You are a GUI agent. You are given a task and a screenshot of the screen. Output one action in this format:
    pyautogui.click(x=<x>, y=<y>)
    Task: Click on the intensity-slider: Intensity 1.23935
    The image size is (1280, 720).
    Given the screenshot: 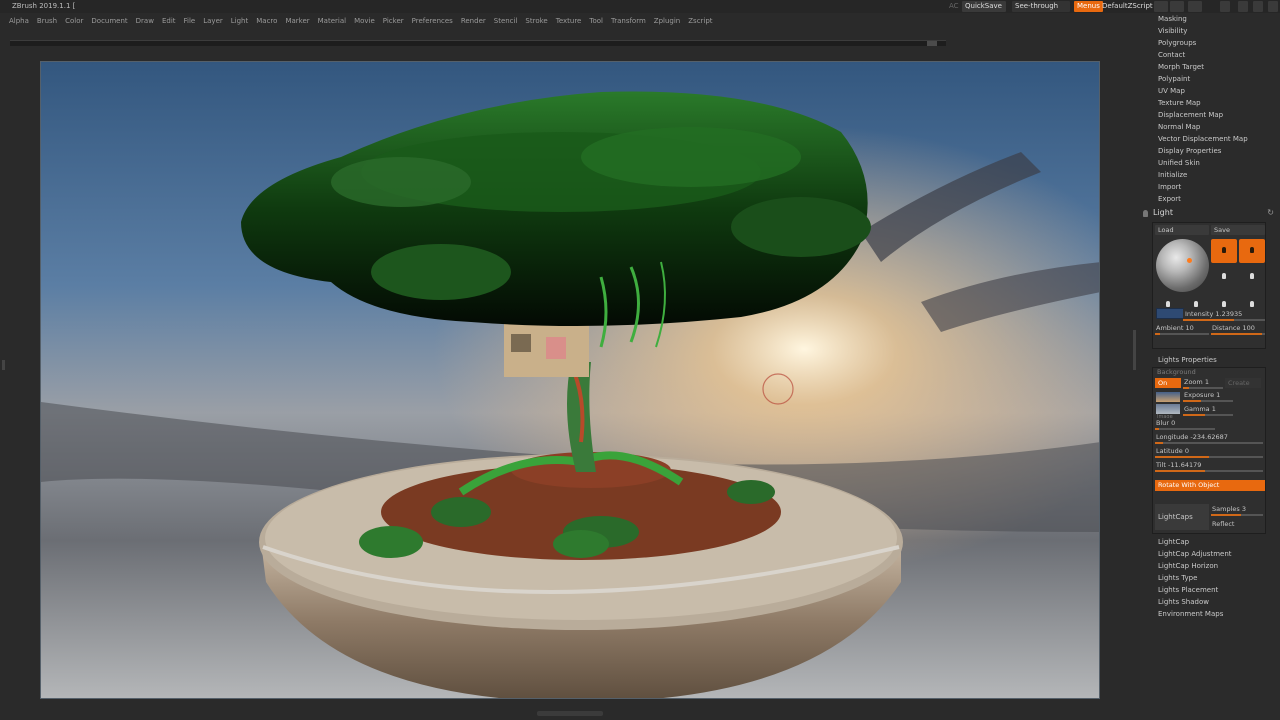 What is the action you would take?
    pyautogui.click(x=1224, y=315)
    